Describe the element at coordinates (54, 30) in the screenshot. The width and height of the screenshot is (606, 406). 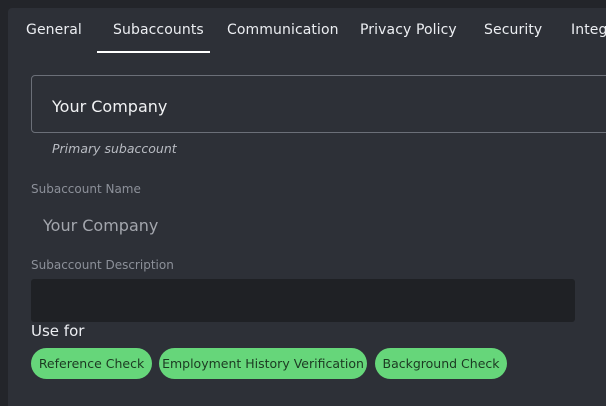
I see `tab-general: General` at that location.